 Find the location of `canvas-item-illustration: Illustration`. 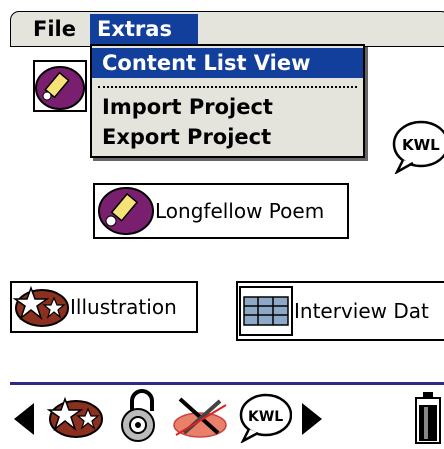

canvas-item-illustration: Illustration is located at coordinates (104, 307).